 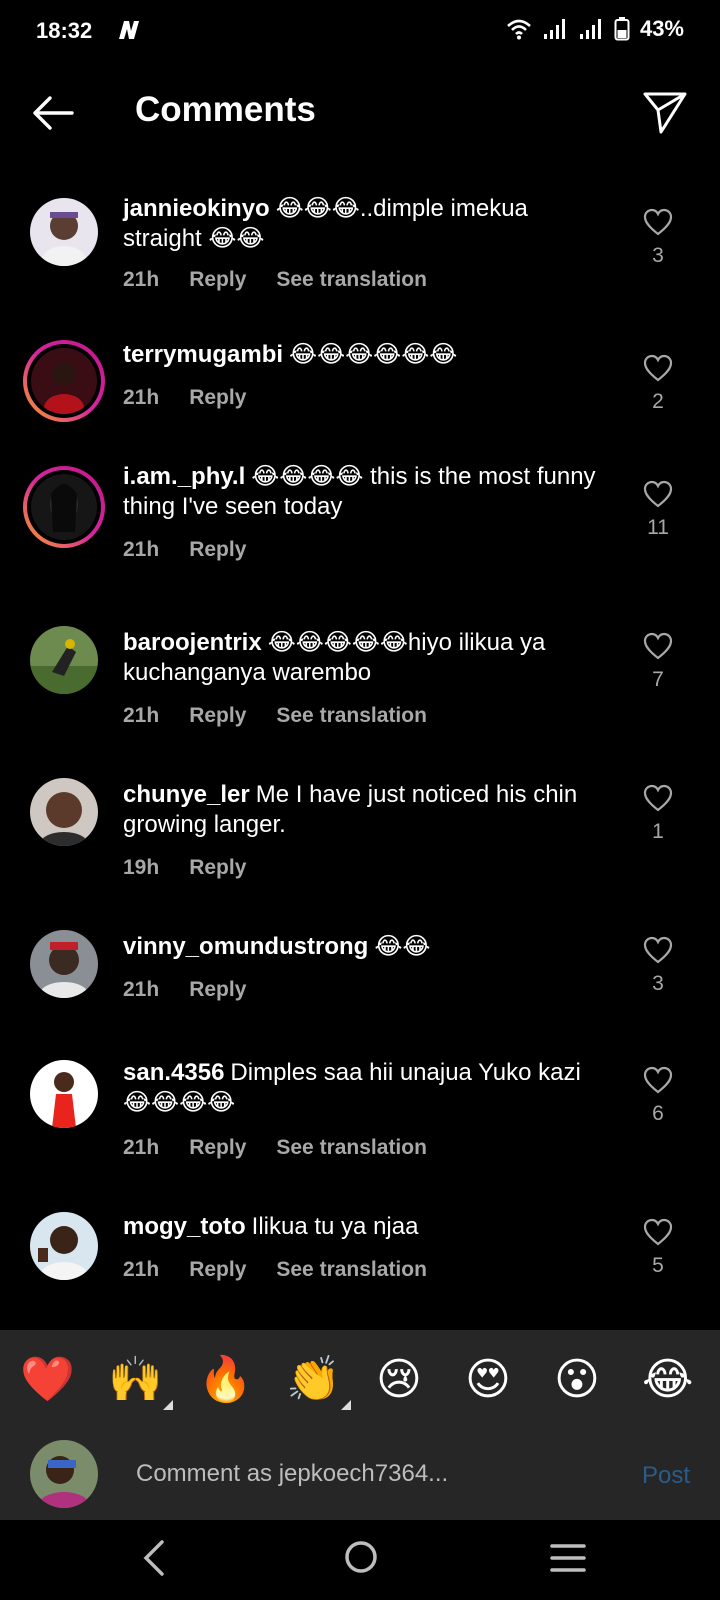 I want to click on like-count: 11, so click(x=658, y=527).